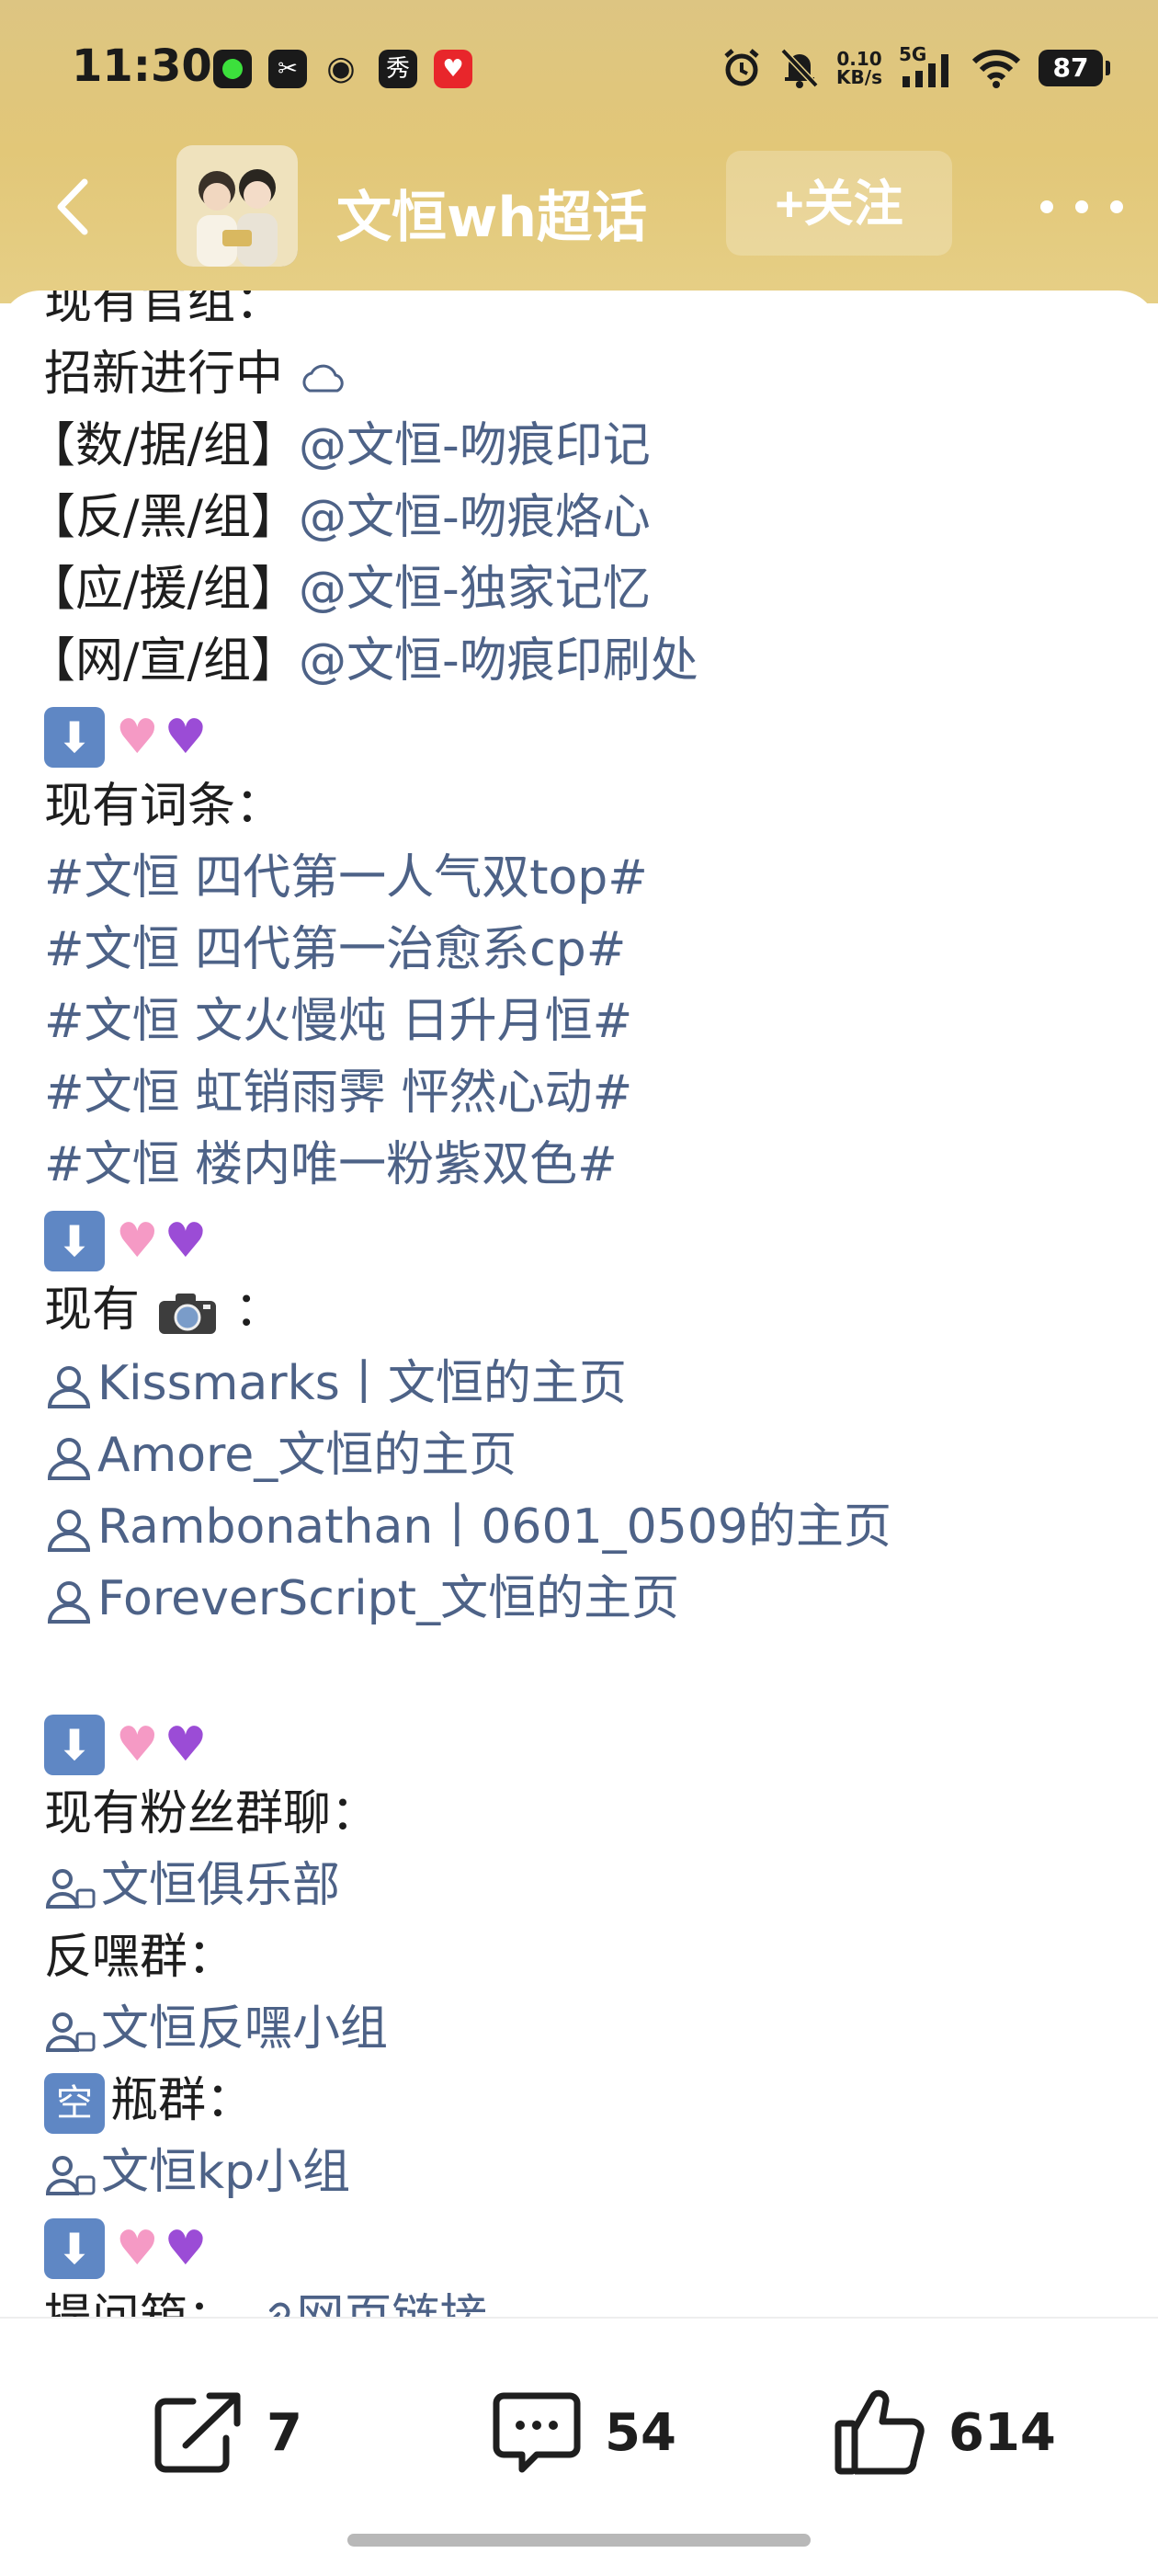 The image size is (1158, 2576). I want to click on camera-icon, so click(187, 1314).